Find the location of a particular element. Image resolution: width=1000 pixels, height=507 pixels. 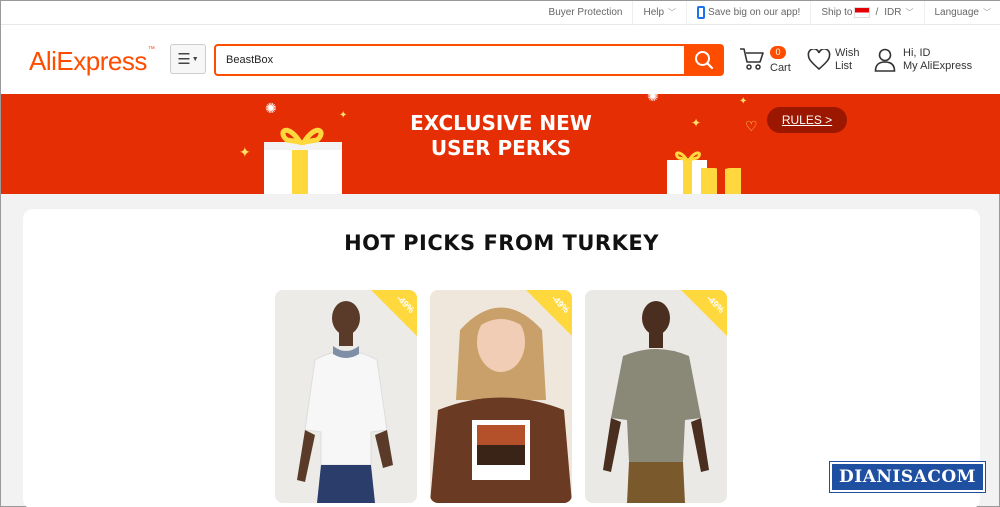

help-menu: Help ﹀ is located at coordinates (659, 12).